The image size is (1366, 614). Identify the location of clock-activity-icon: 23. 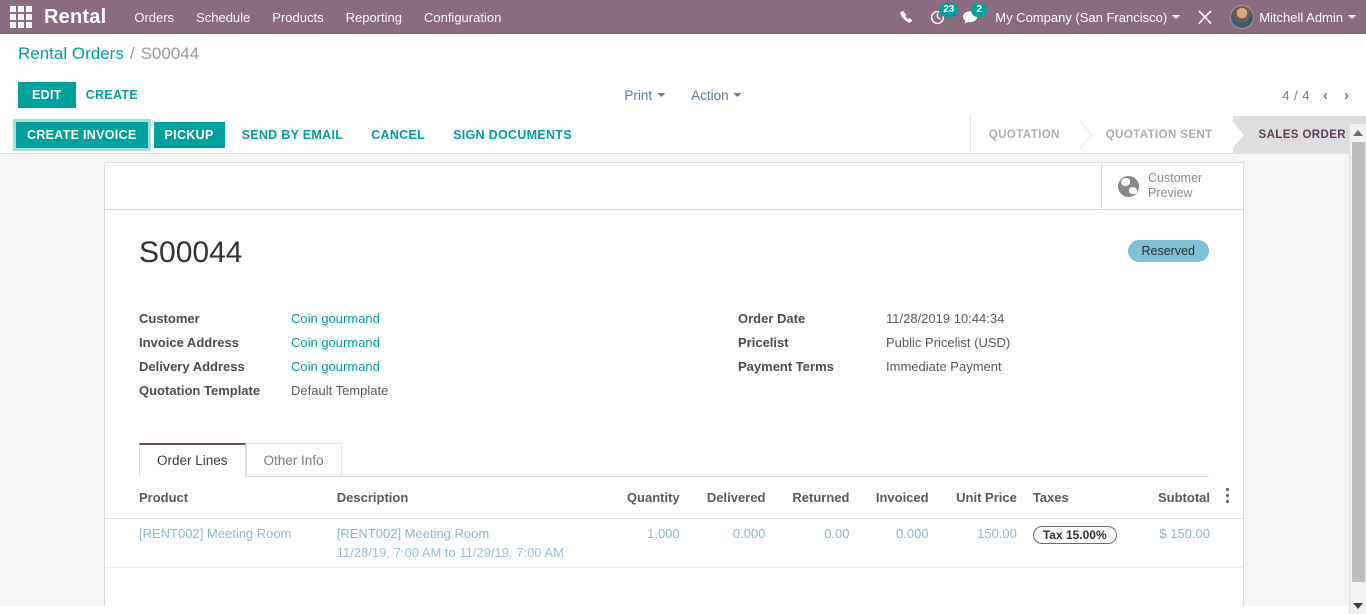
(944, 13).